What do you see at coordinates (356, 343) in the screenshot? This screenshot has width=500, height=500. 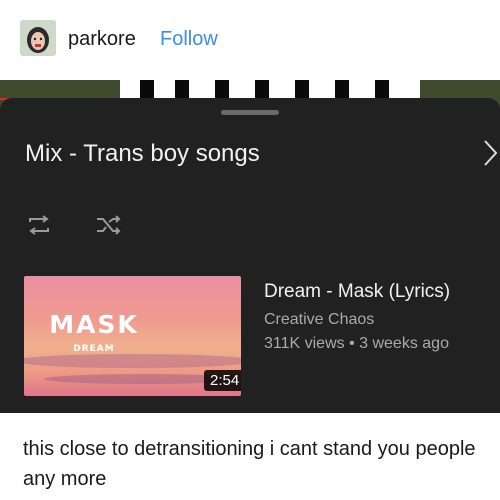 I see `video-meta: 311K views • 3 weeks ago` at bounding box center [356, 343].